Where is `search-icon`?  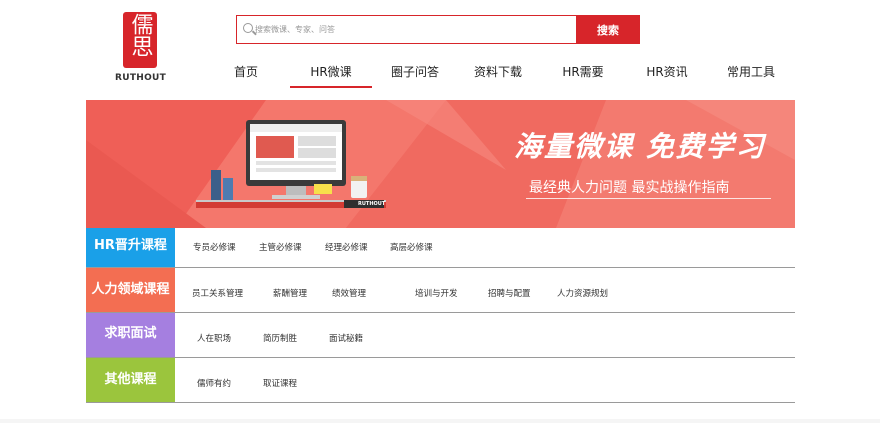 search-icon is located at coordinates (248, 28).